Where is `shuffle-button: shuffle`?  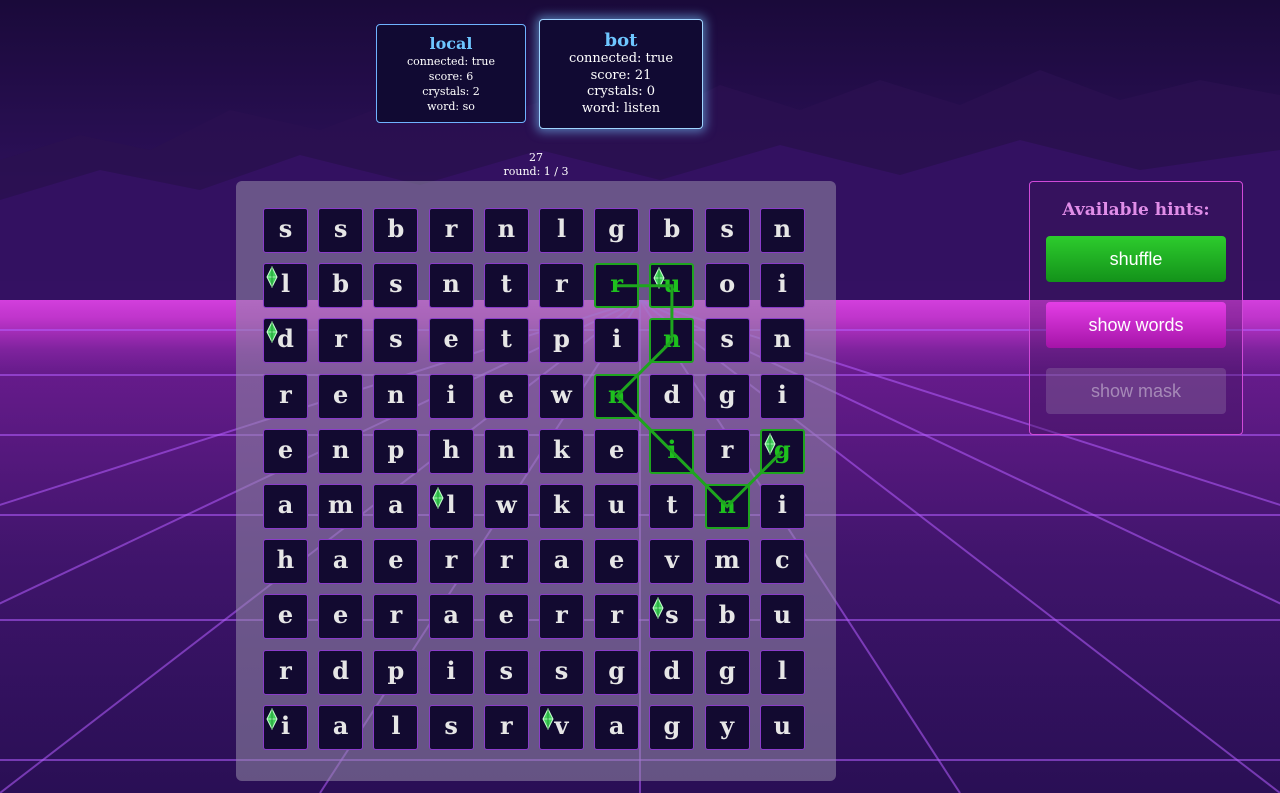
shuffle-button: shuffle is located at coordinates (1136, 259).